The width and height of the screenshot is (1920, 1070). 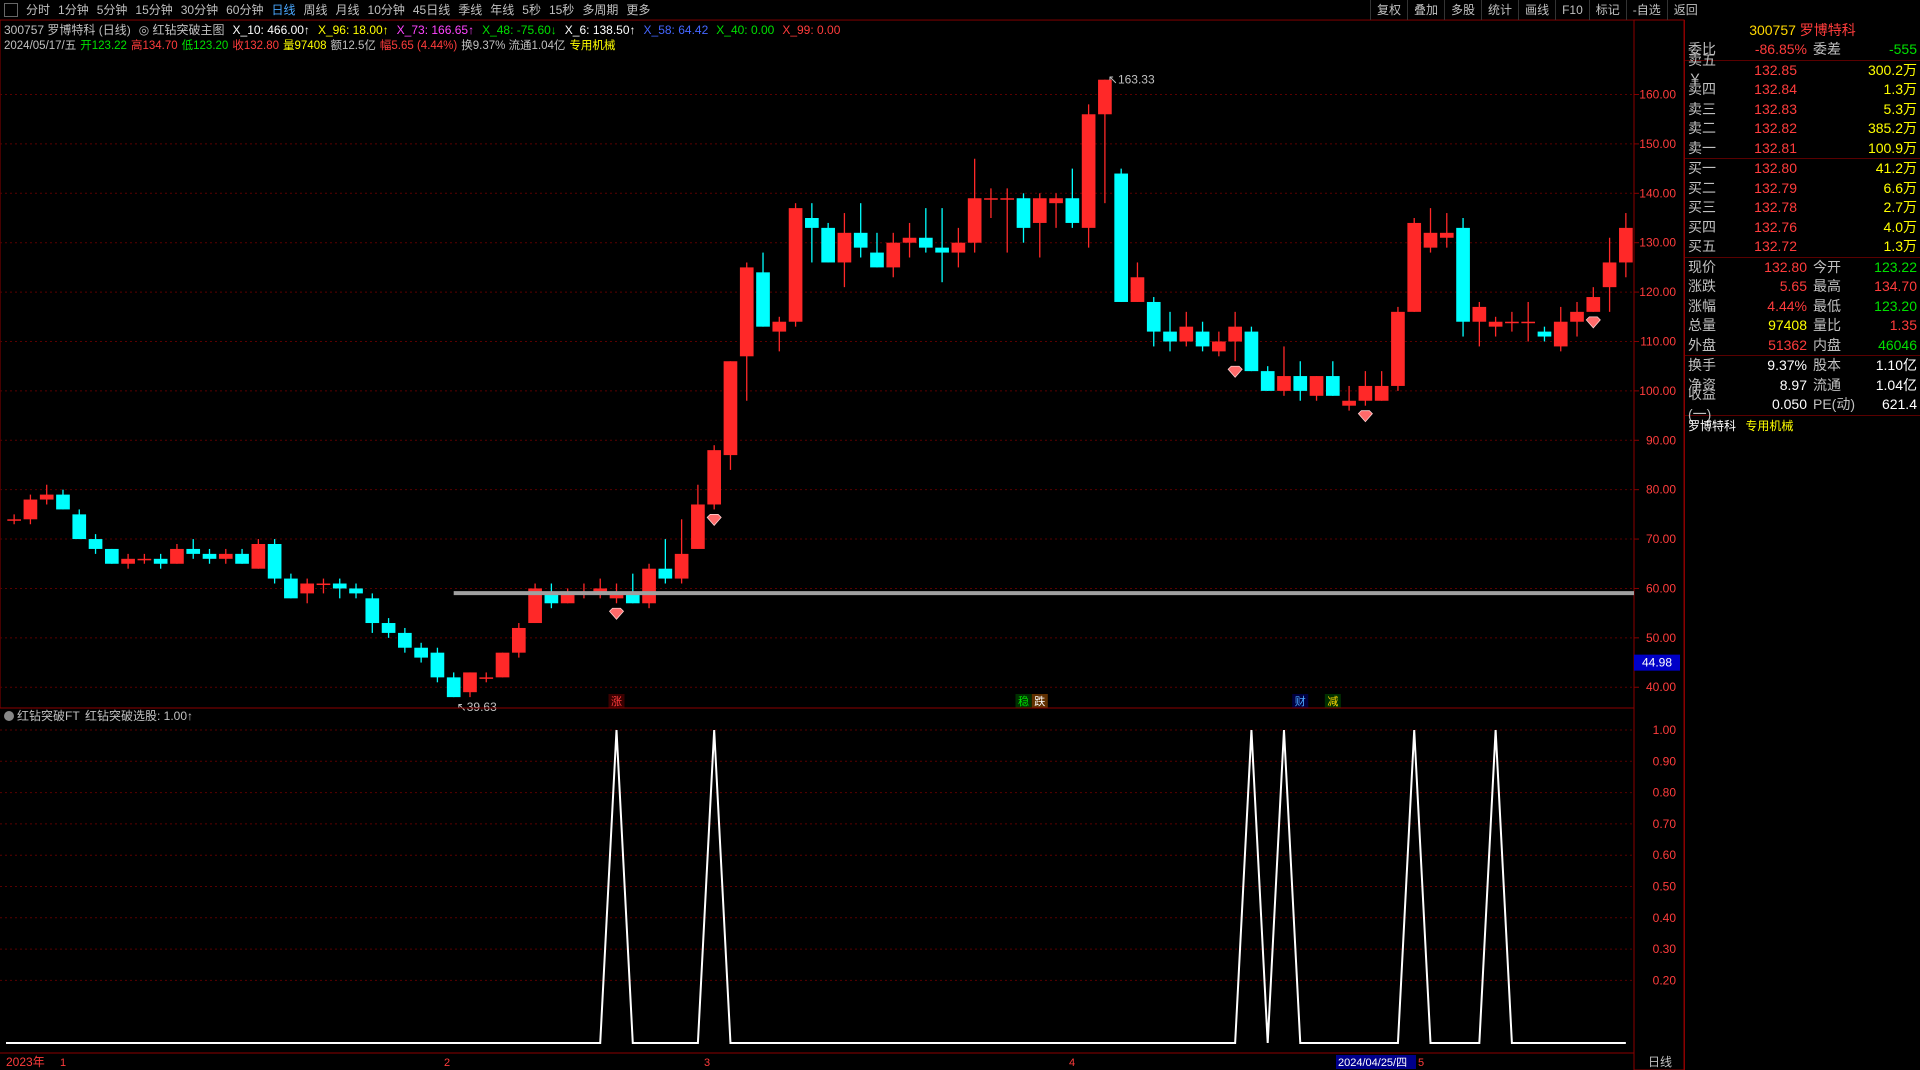 What do you see at coordinates (1572, 10) in the screenshot?
I see `toolbar-button-5: F10` at bounding box center [1572, 10].